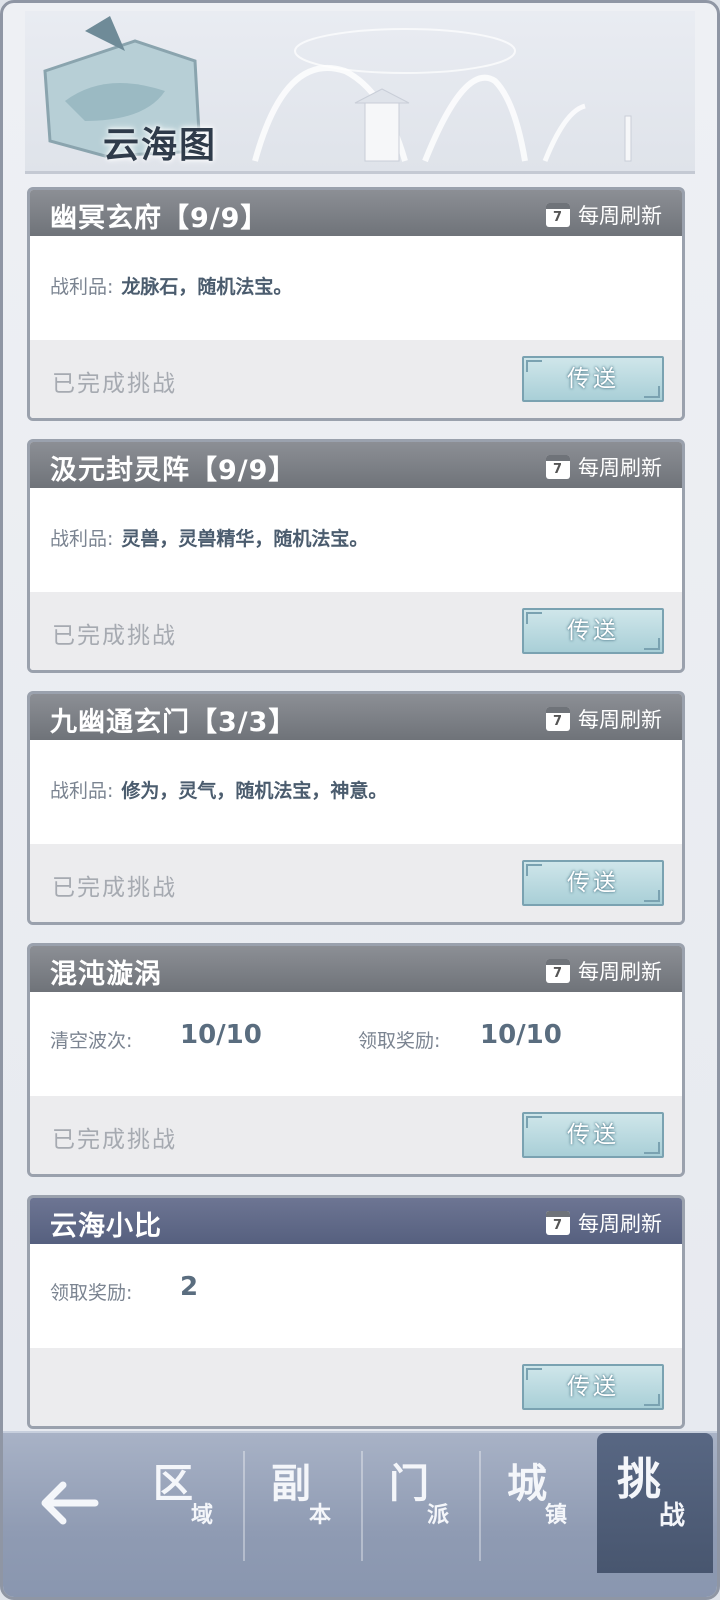 This screenshot has height=1600, width=720. What do you see at coordinates (106, 1226) in the screenshot?
I see `card-title: 云海小比` at bounding box center [106, 1226].